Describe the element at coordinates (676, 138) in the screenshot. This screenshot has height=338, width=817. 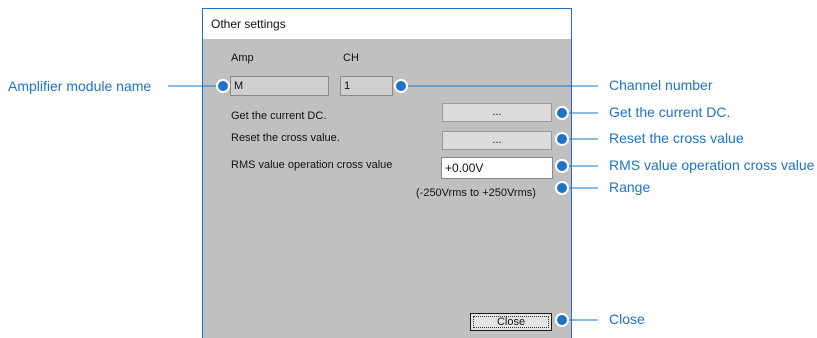
I see `reset-cross-value-callout: Reset the cross value` at that location.